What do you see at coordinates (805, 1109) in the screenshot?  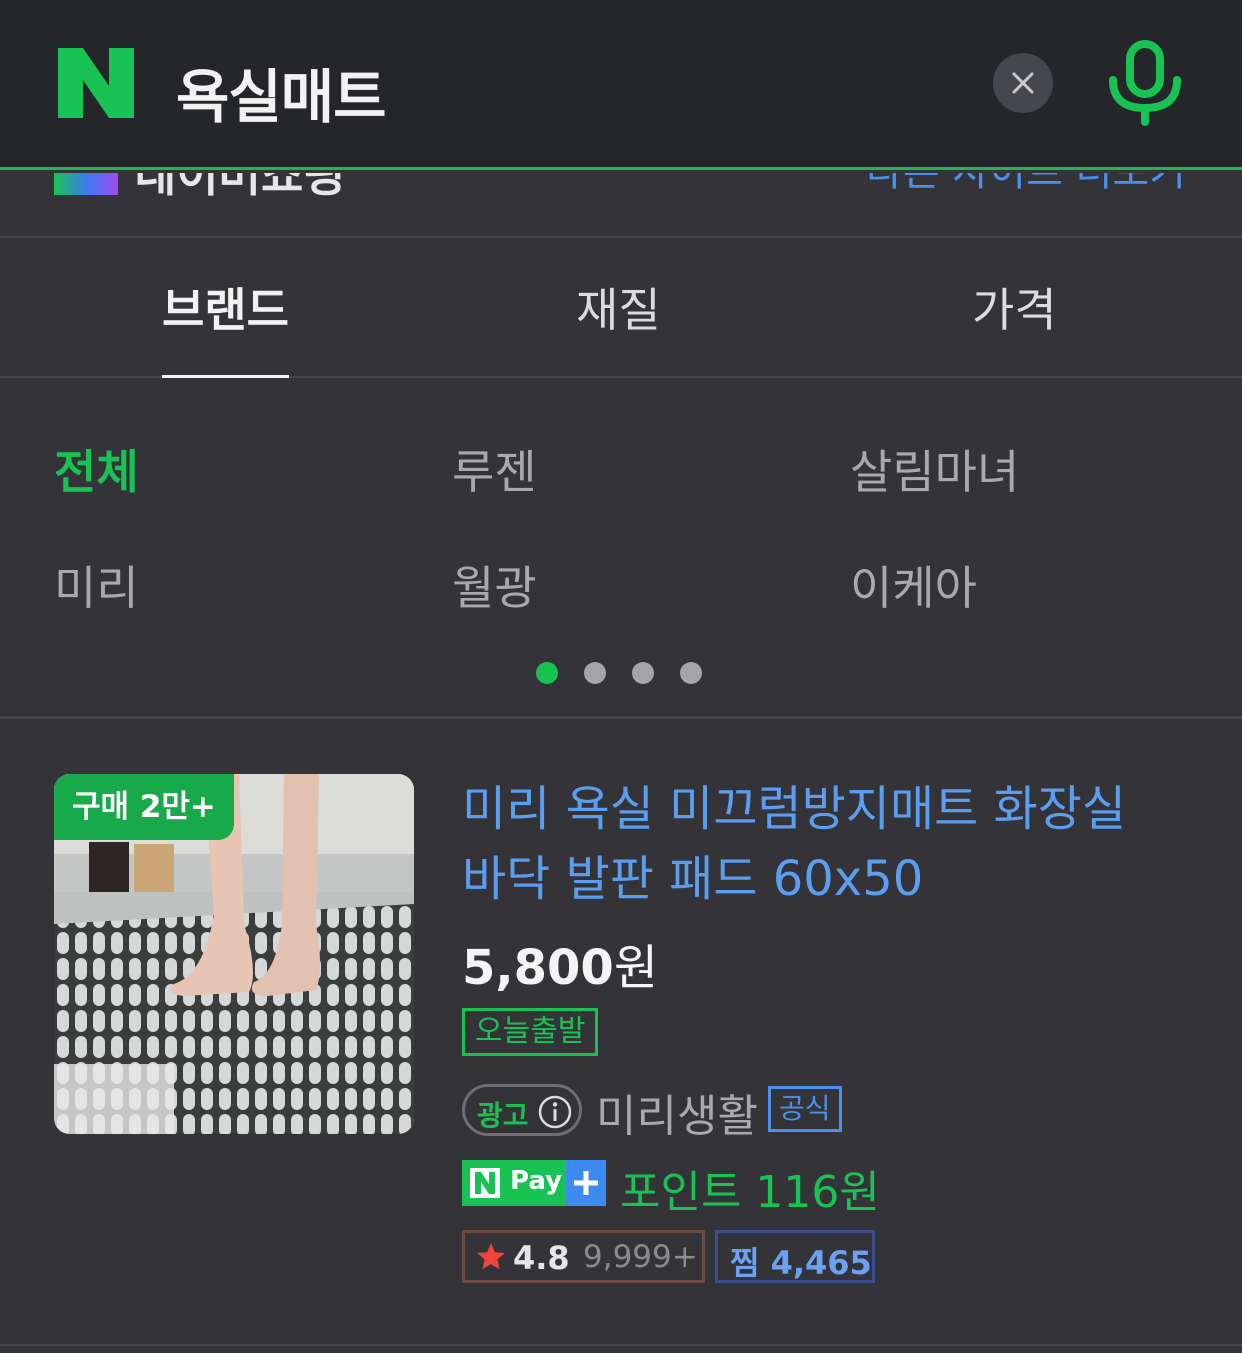 I see `official-badge: 공식` at bounding box center [805, 1109].